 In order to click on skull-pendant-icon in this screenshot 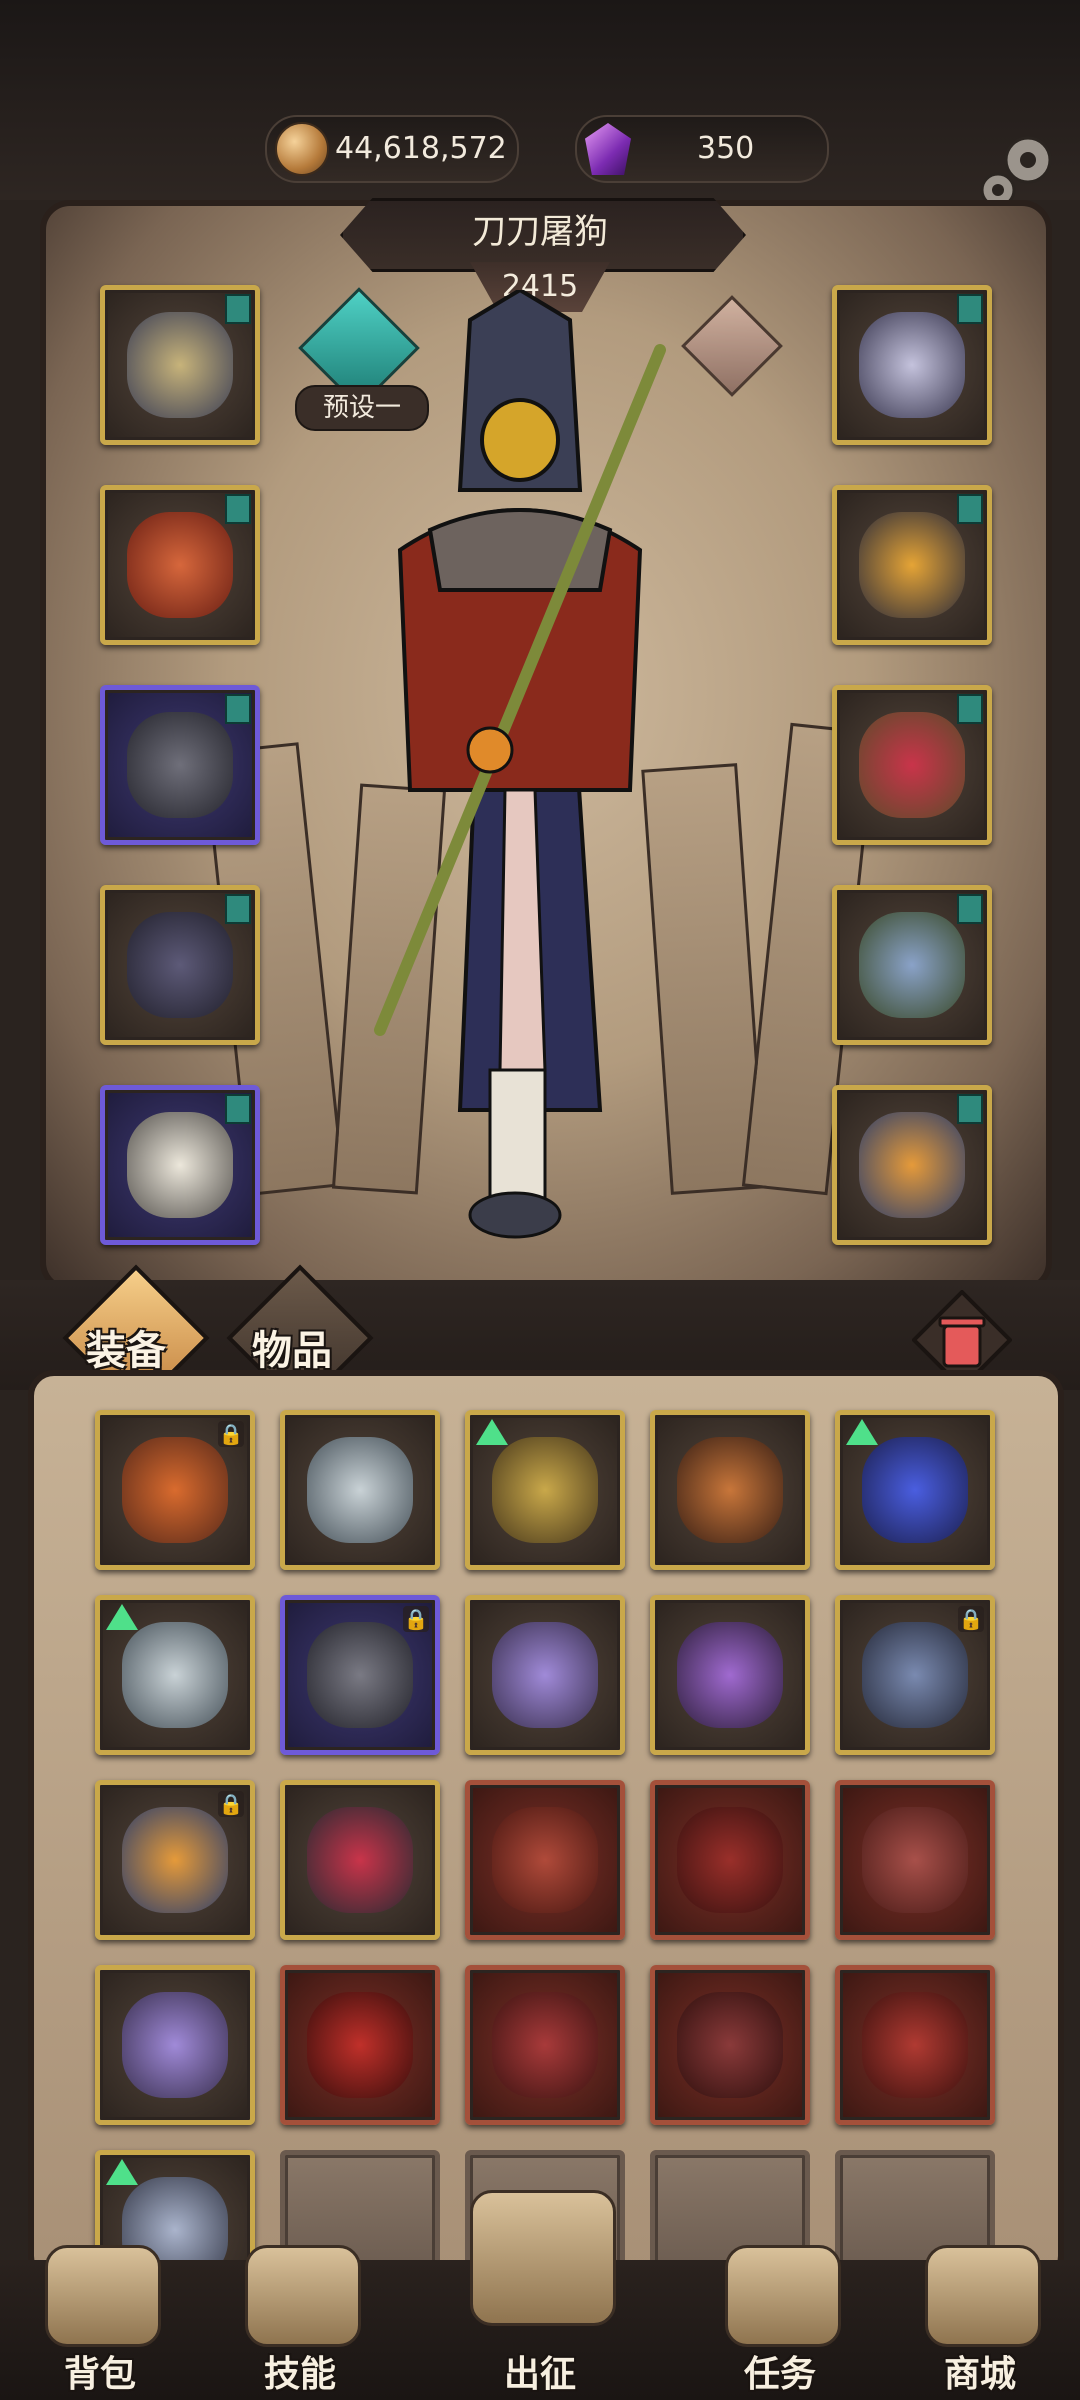, I will do `click(912, 365)`.